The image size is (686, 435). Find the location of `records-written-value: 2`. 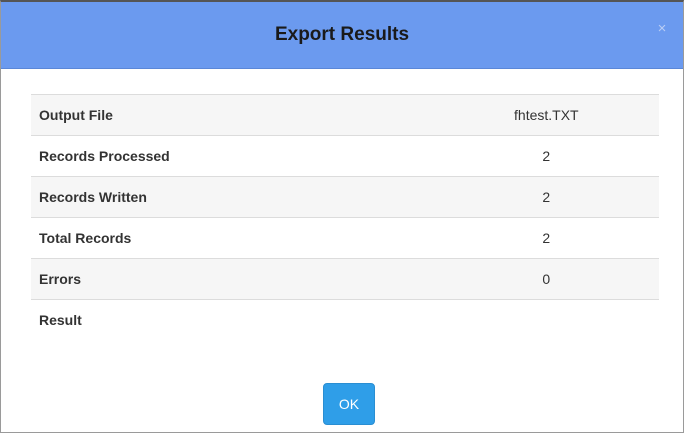

records-written-value: 2 is located at coordinates (546, 197).